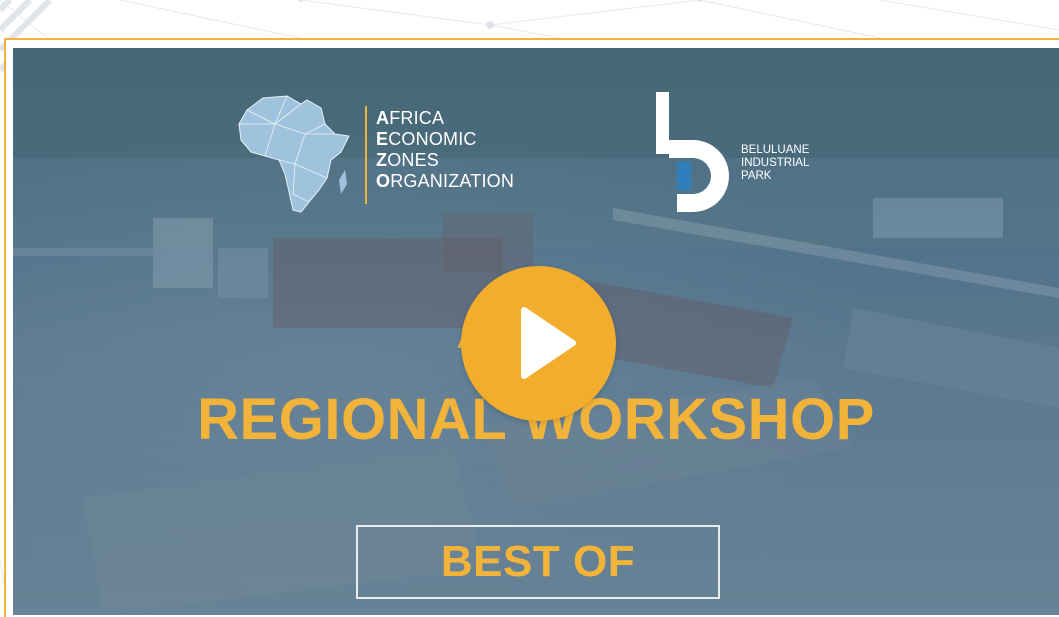  I want to click on best-of-label: BEST OF, so click(538, 561).